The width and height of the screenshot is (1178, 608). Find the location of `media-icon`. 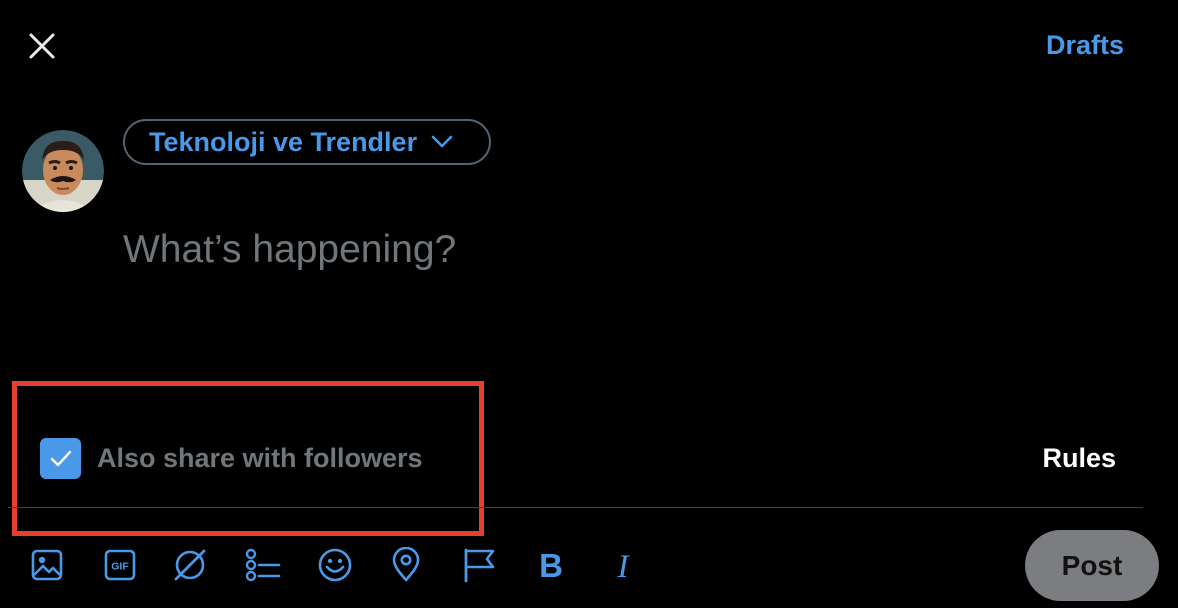

media-icon is located at coordinates (47, 565).